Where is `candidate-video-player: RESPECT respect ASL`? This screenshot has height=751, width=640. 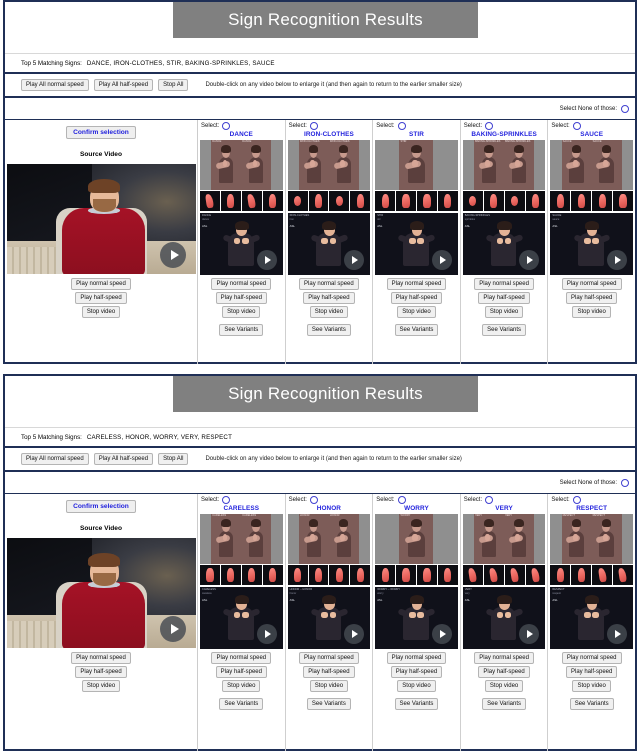 candidate-video-player: RESPECT respect ASL is located at coordinates (591, 618).